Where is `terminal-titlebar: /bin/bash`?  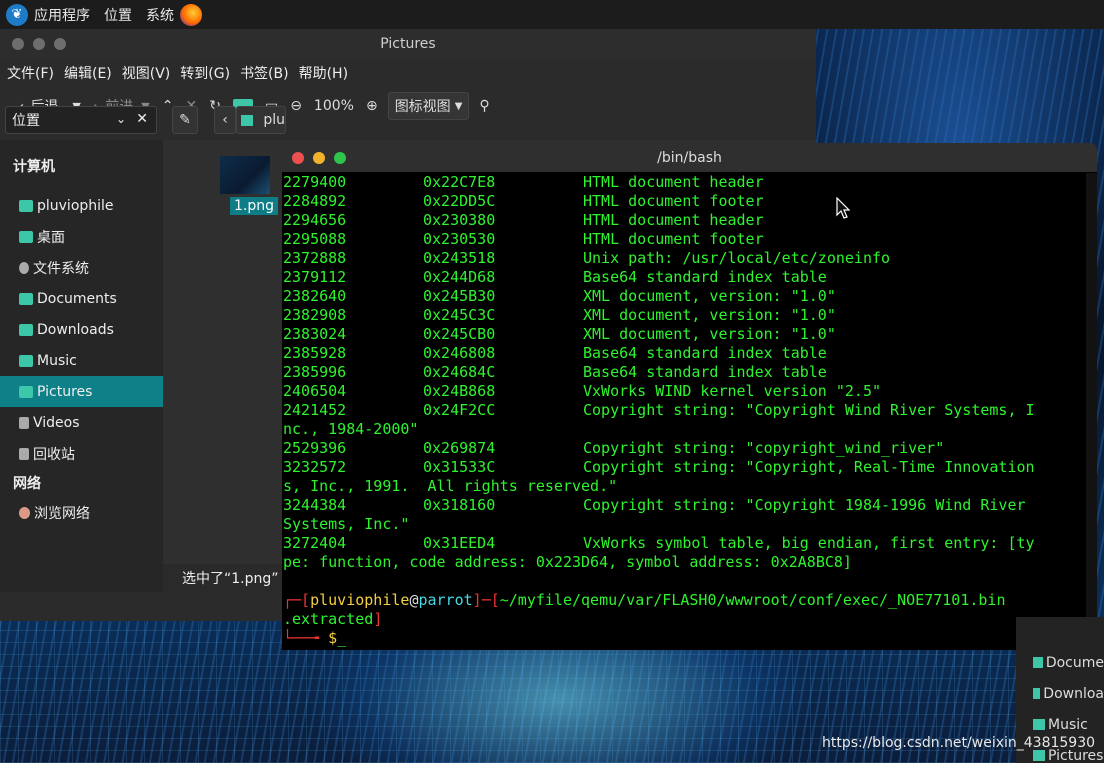 terminal-titlebar: /bin/bash is located at coordinates (689, 157).